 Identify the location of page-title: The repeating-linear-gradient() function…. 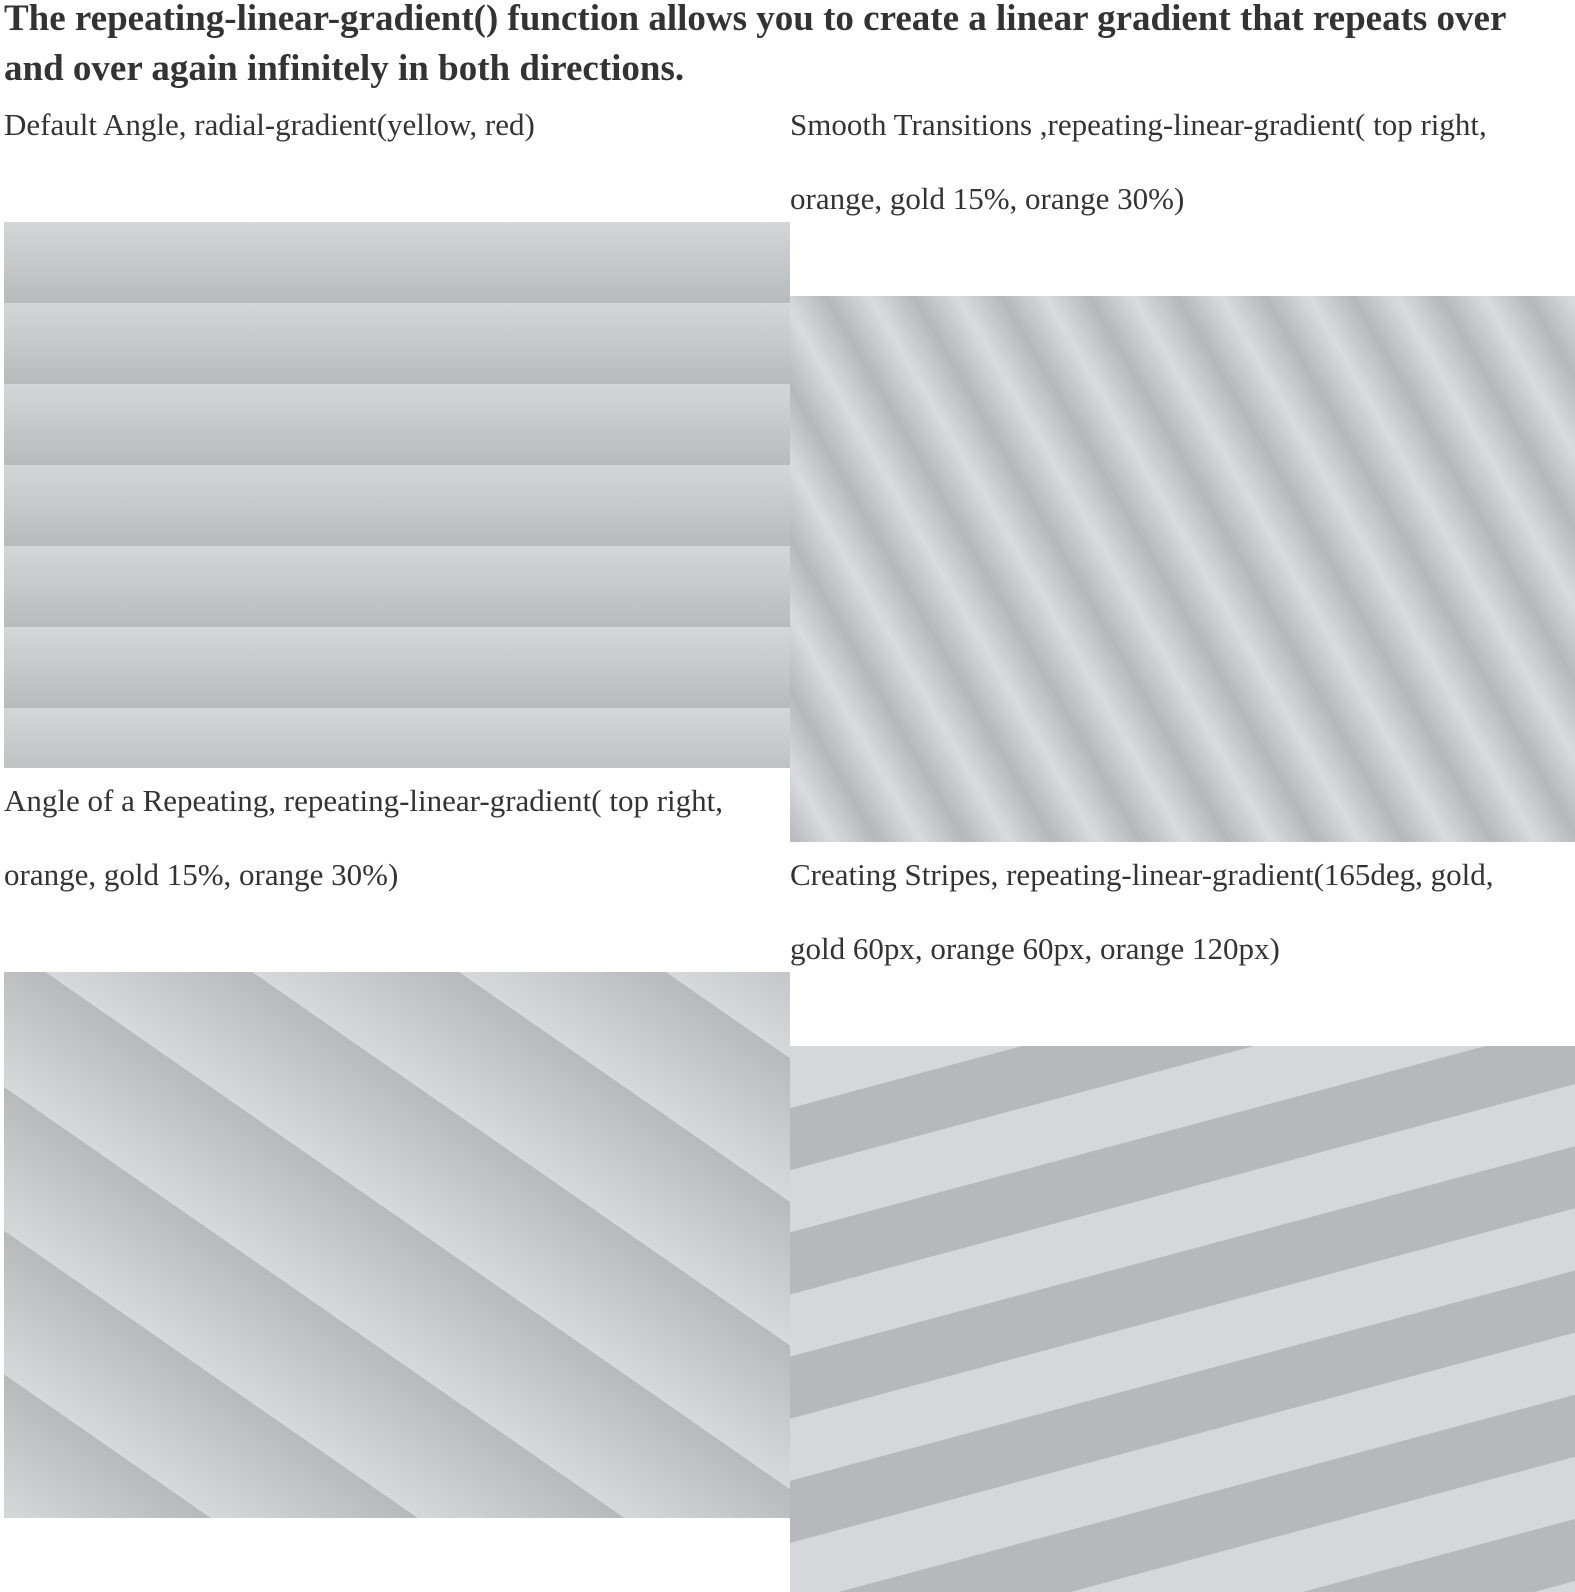
(755, 44).